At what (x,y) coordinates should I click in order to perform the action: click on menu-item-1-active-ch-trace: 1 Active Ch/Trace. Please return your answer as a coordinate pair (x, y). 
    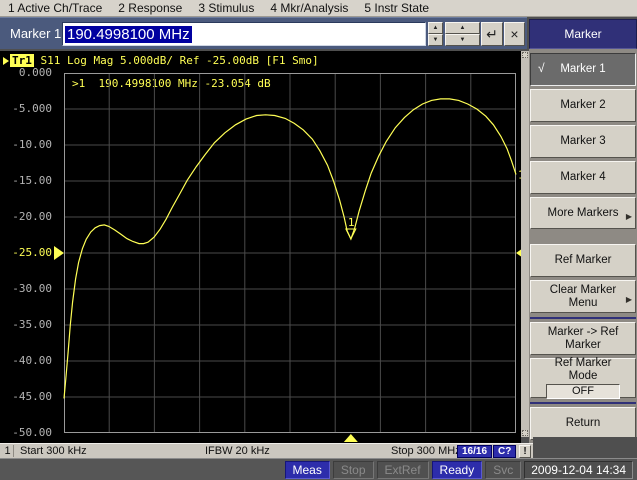
    Looking at the image, I should click on (55, 8).